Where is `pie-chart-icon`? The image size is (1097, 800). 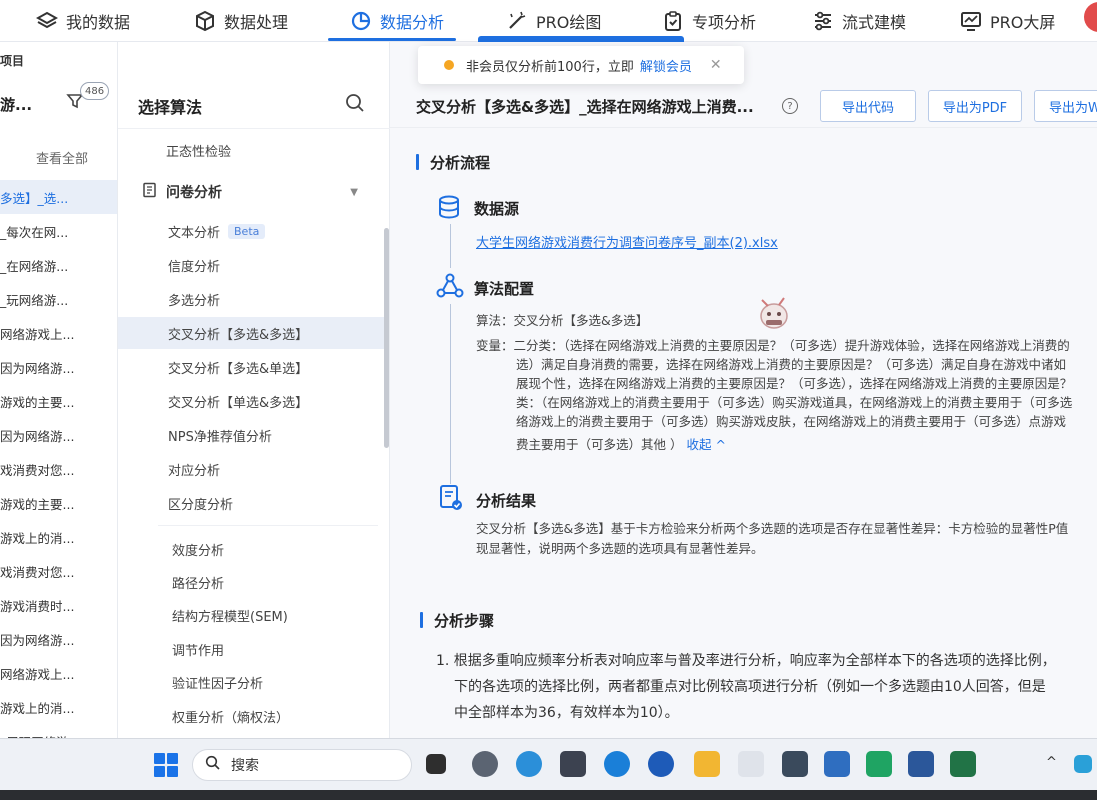
pie-chart-icon is located at coordinates (361, 21).